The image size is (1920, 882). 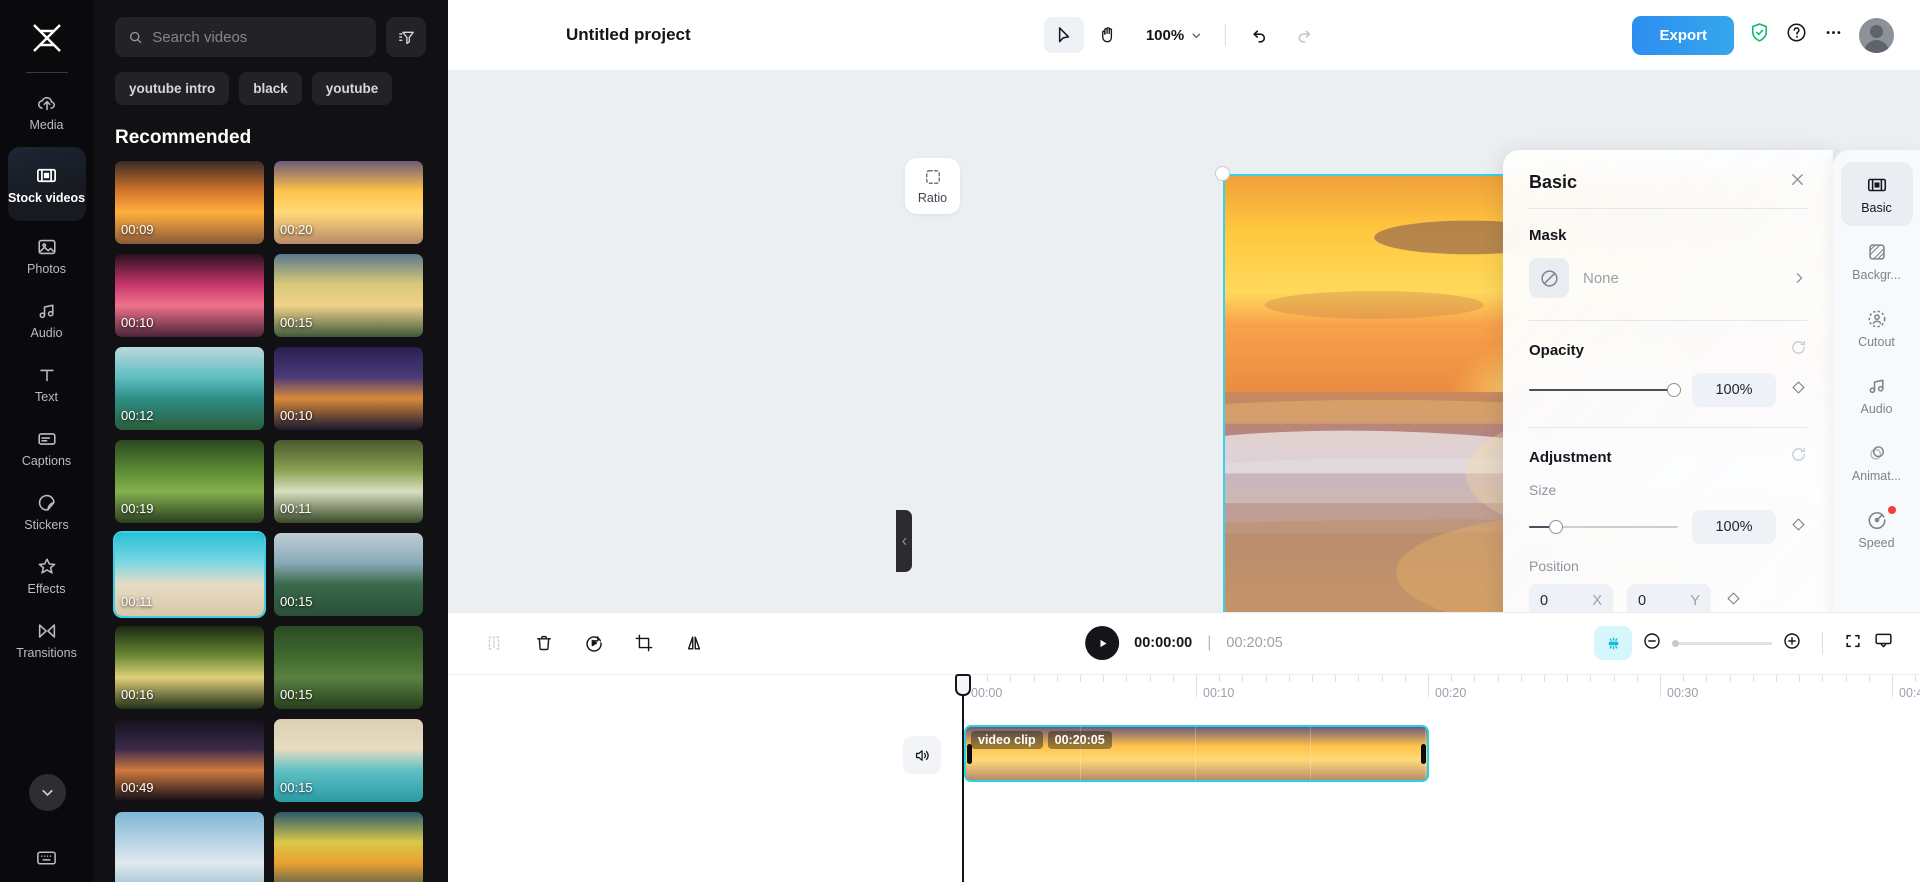 What do you see at coordinates (1652, 643) in the screenshot?
I see `zoom-out-button` at bounding box center [1652, 643].